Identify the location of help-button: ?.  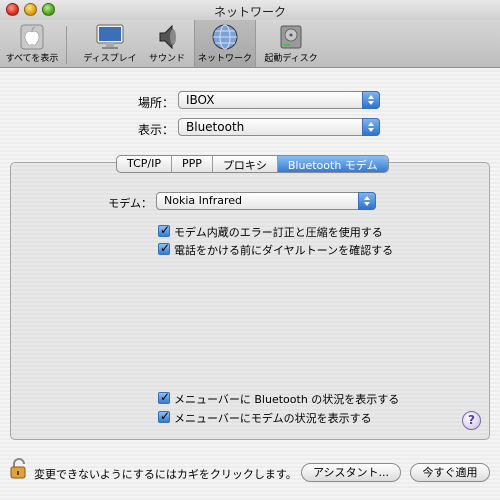
(471, 420).